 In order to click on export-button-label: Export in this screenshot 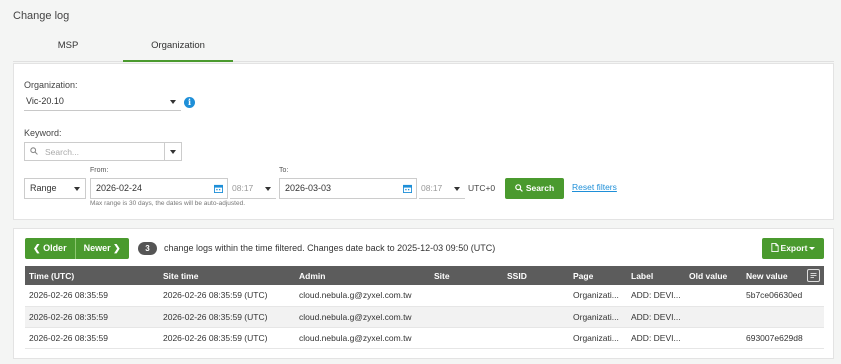, I will do `click(794, 248)`.